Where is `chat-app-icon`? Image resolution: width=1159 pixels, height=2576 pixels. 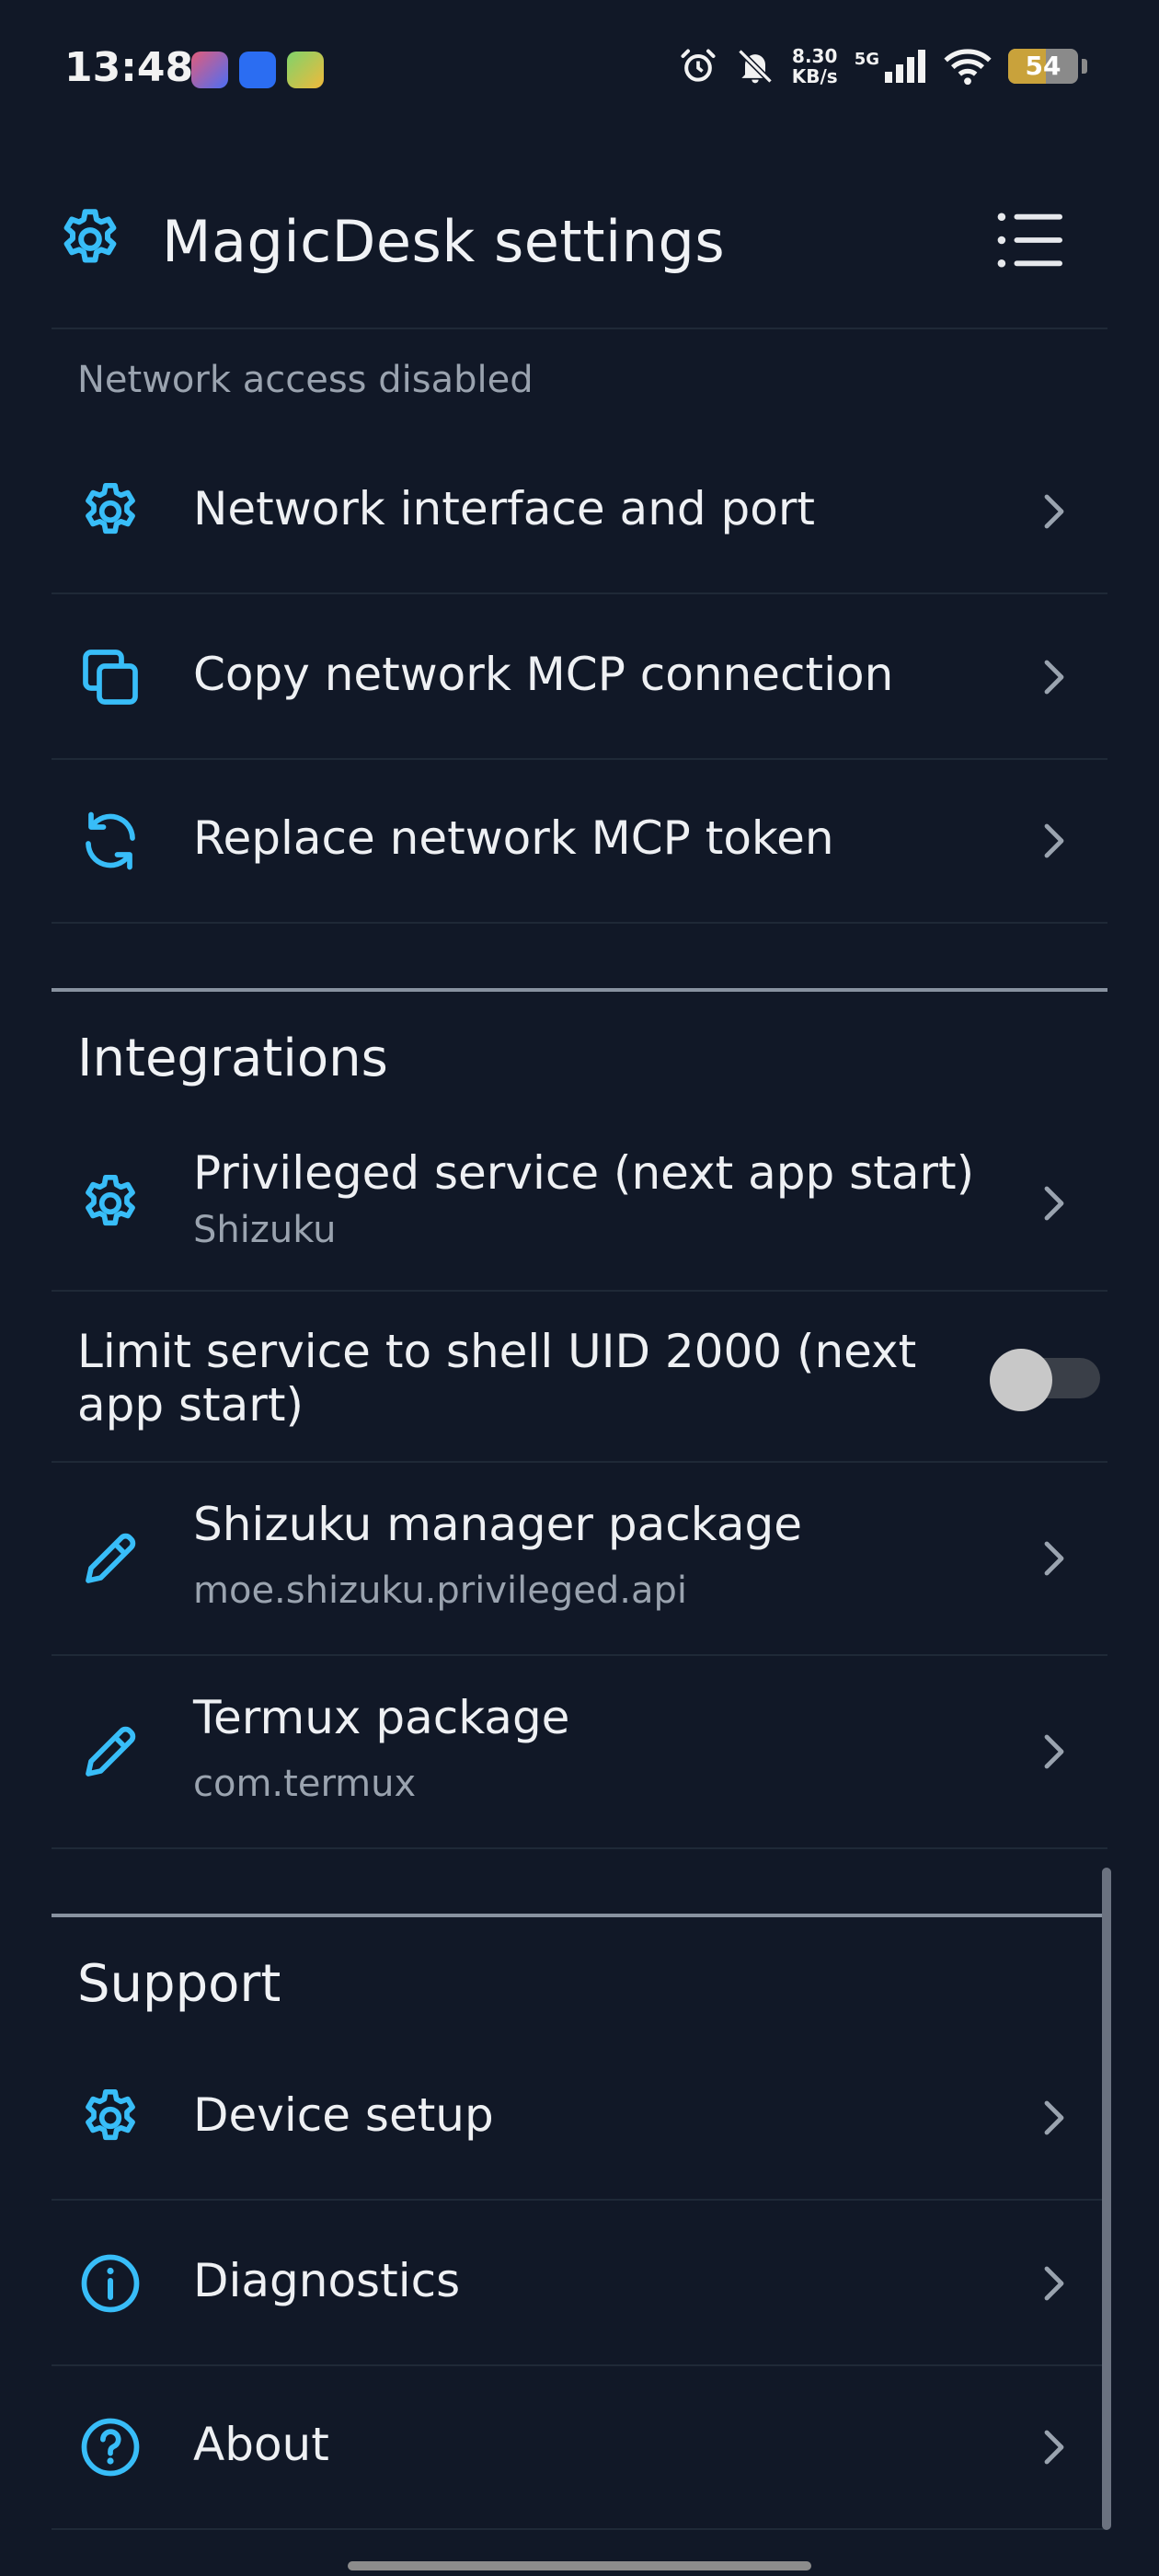 chat-app-icon is located at coordinates (257, 70).